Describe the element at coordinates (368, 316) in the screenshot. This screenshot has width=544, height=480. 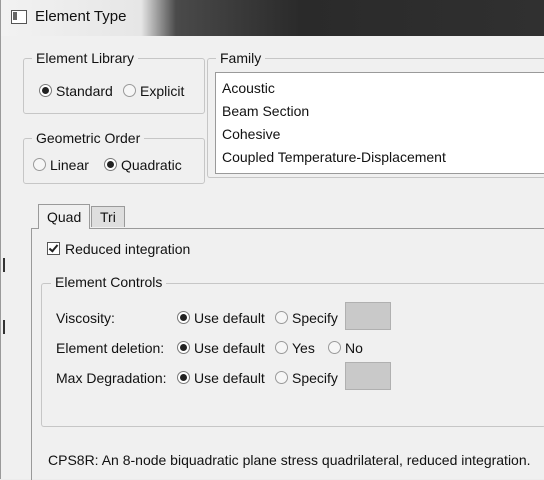
I see `viscosity-value-field` at that location.